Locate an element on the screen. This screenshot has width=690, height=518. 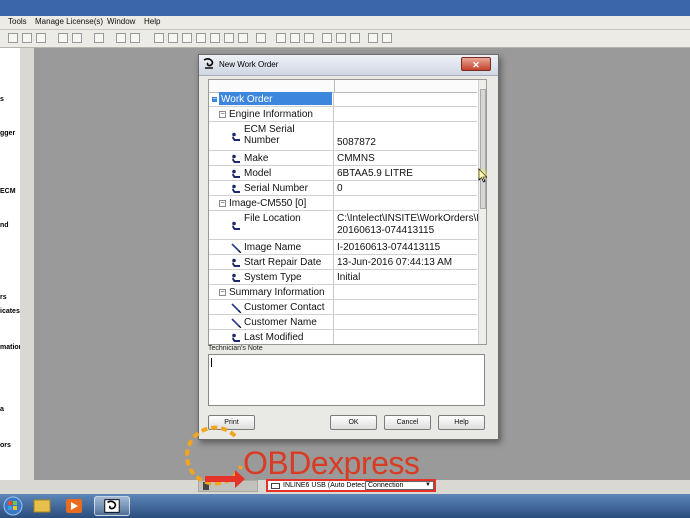
start-button-icon is located at coordinates (13, 506).